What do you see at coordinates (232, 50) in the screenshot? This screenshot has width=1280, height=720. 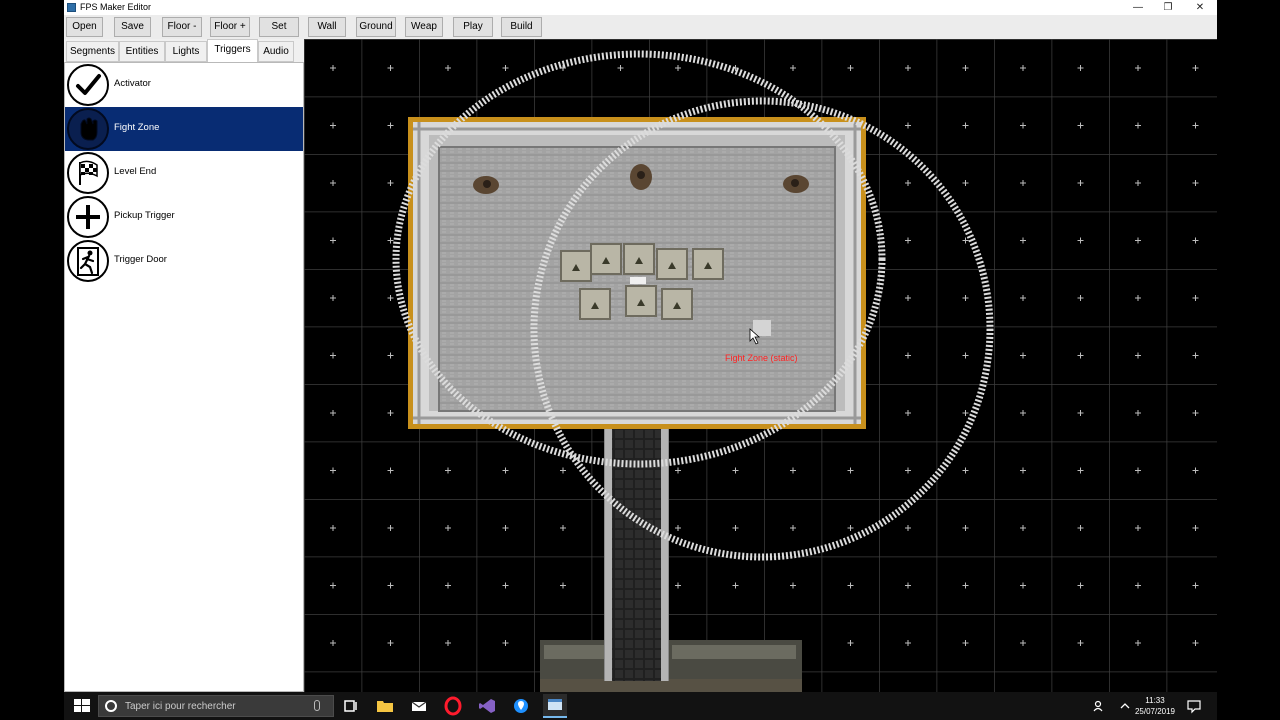 I see `tab-triggers: Triggers` at bounding box center [232, 50].